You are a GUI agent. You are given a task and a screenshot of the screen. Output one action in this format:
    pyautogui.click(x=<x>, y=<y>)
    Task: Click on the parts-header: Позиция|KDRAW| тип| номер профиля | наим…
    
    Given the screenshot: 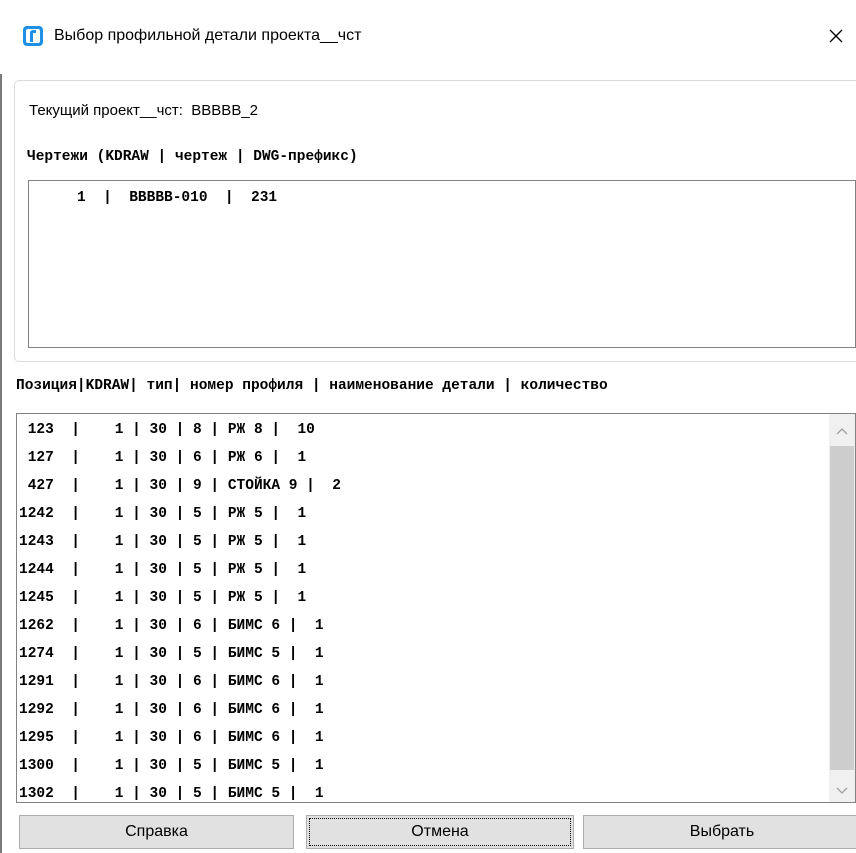 What is the action you would take?
    pyautogui.click(x=312, y=386)
    